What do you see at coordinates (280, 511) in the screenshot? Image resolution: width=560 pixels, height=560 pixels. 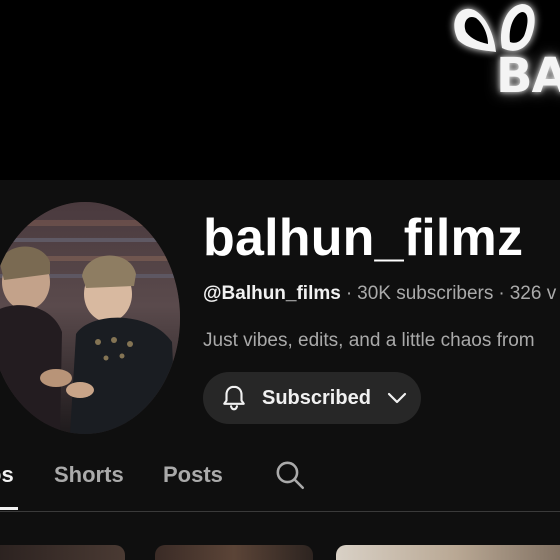 I see `tabs-divider` at bounding box center [280, 511].